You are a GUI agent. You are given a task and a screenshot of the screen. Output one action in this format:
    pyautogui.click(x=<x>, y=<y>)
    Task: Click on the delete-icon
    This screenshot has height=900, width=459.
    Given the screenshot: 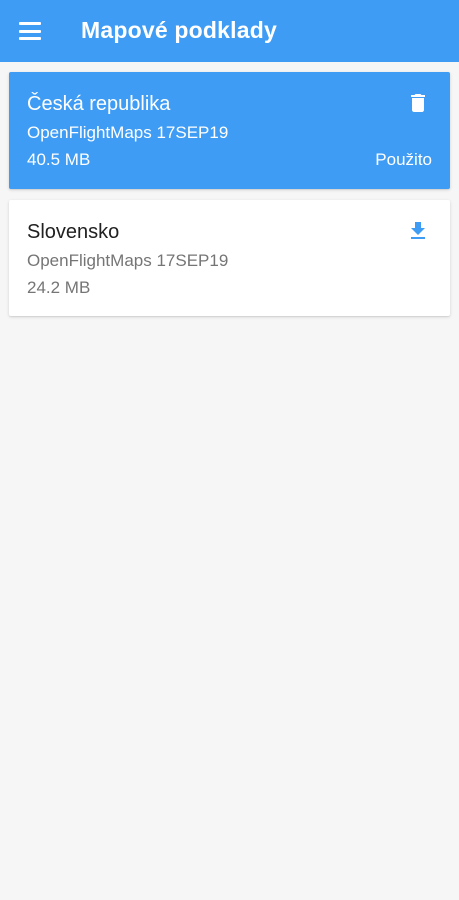 What is the action you would take?
    pyautogui.click(x=418, y=103)
    